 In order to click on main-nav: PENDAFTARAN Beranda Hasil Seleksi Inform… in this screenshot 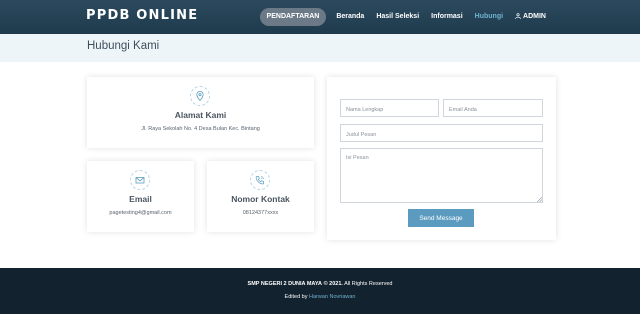, I will do `click(405, 17)`.